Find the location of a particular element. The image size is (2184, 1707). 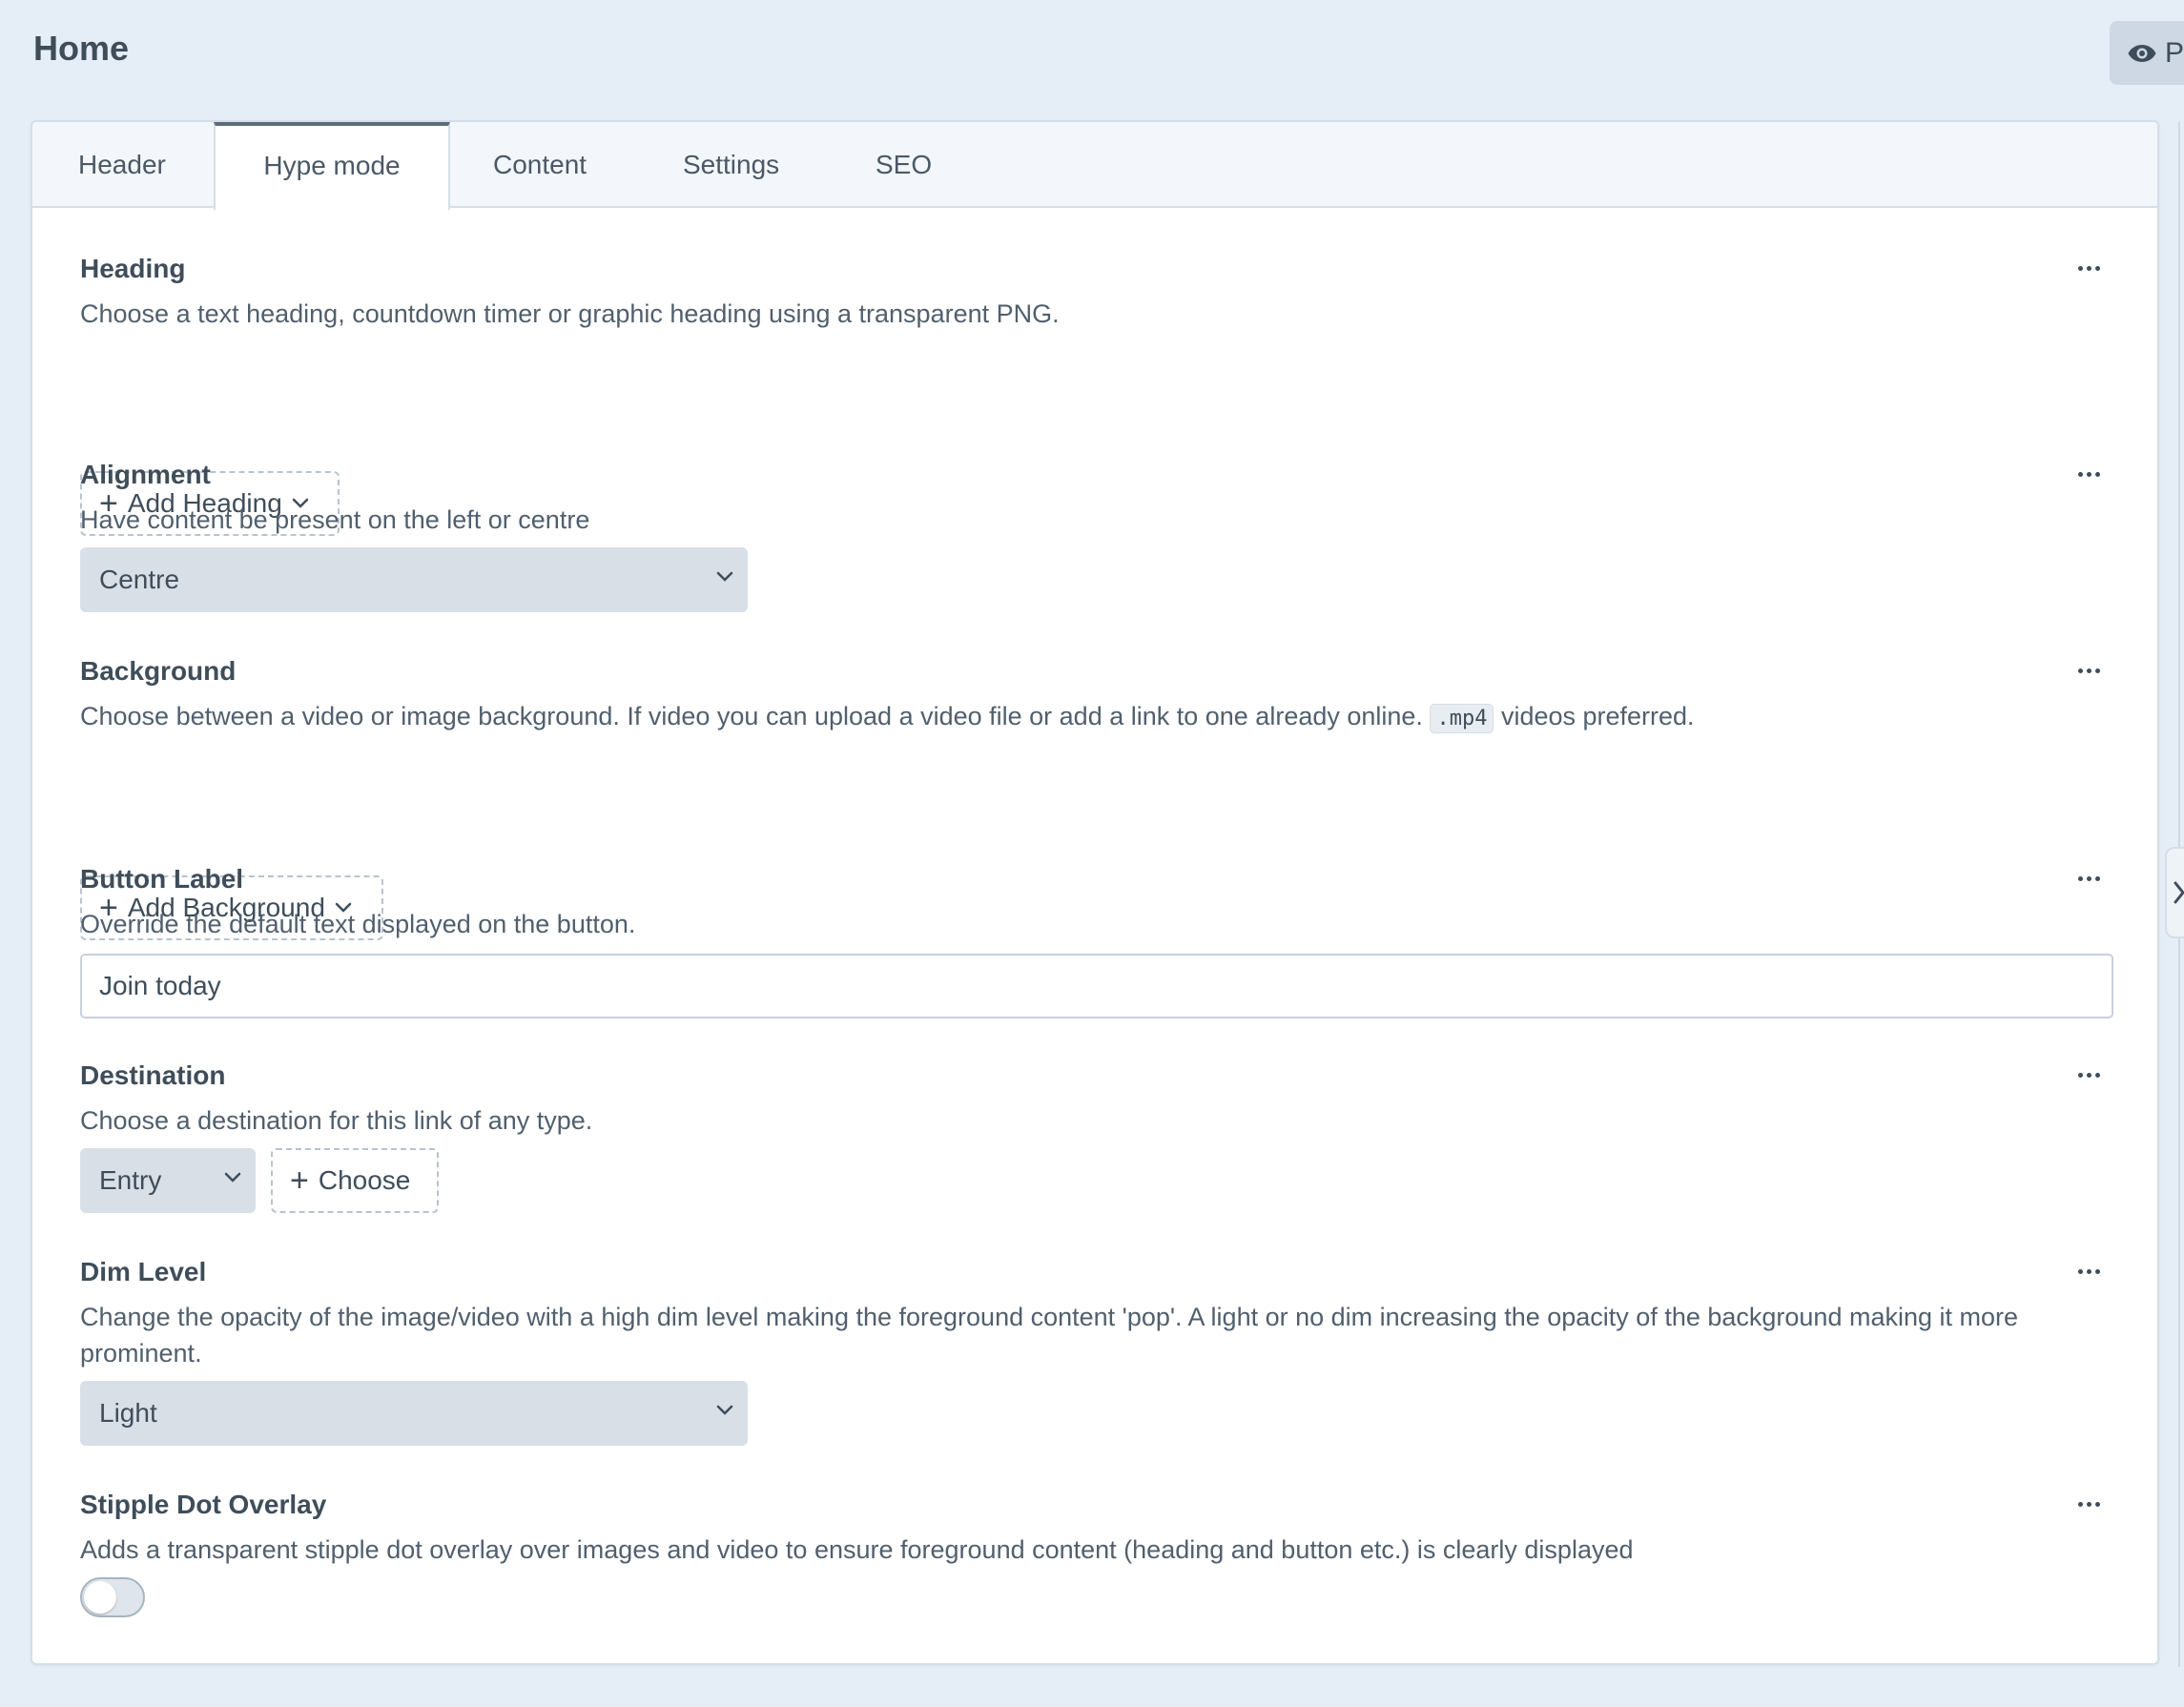

field-label: Background is located at coordinates (158, 671).